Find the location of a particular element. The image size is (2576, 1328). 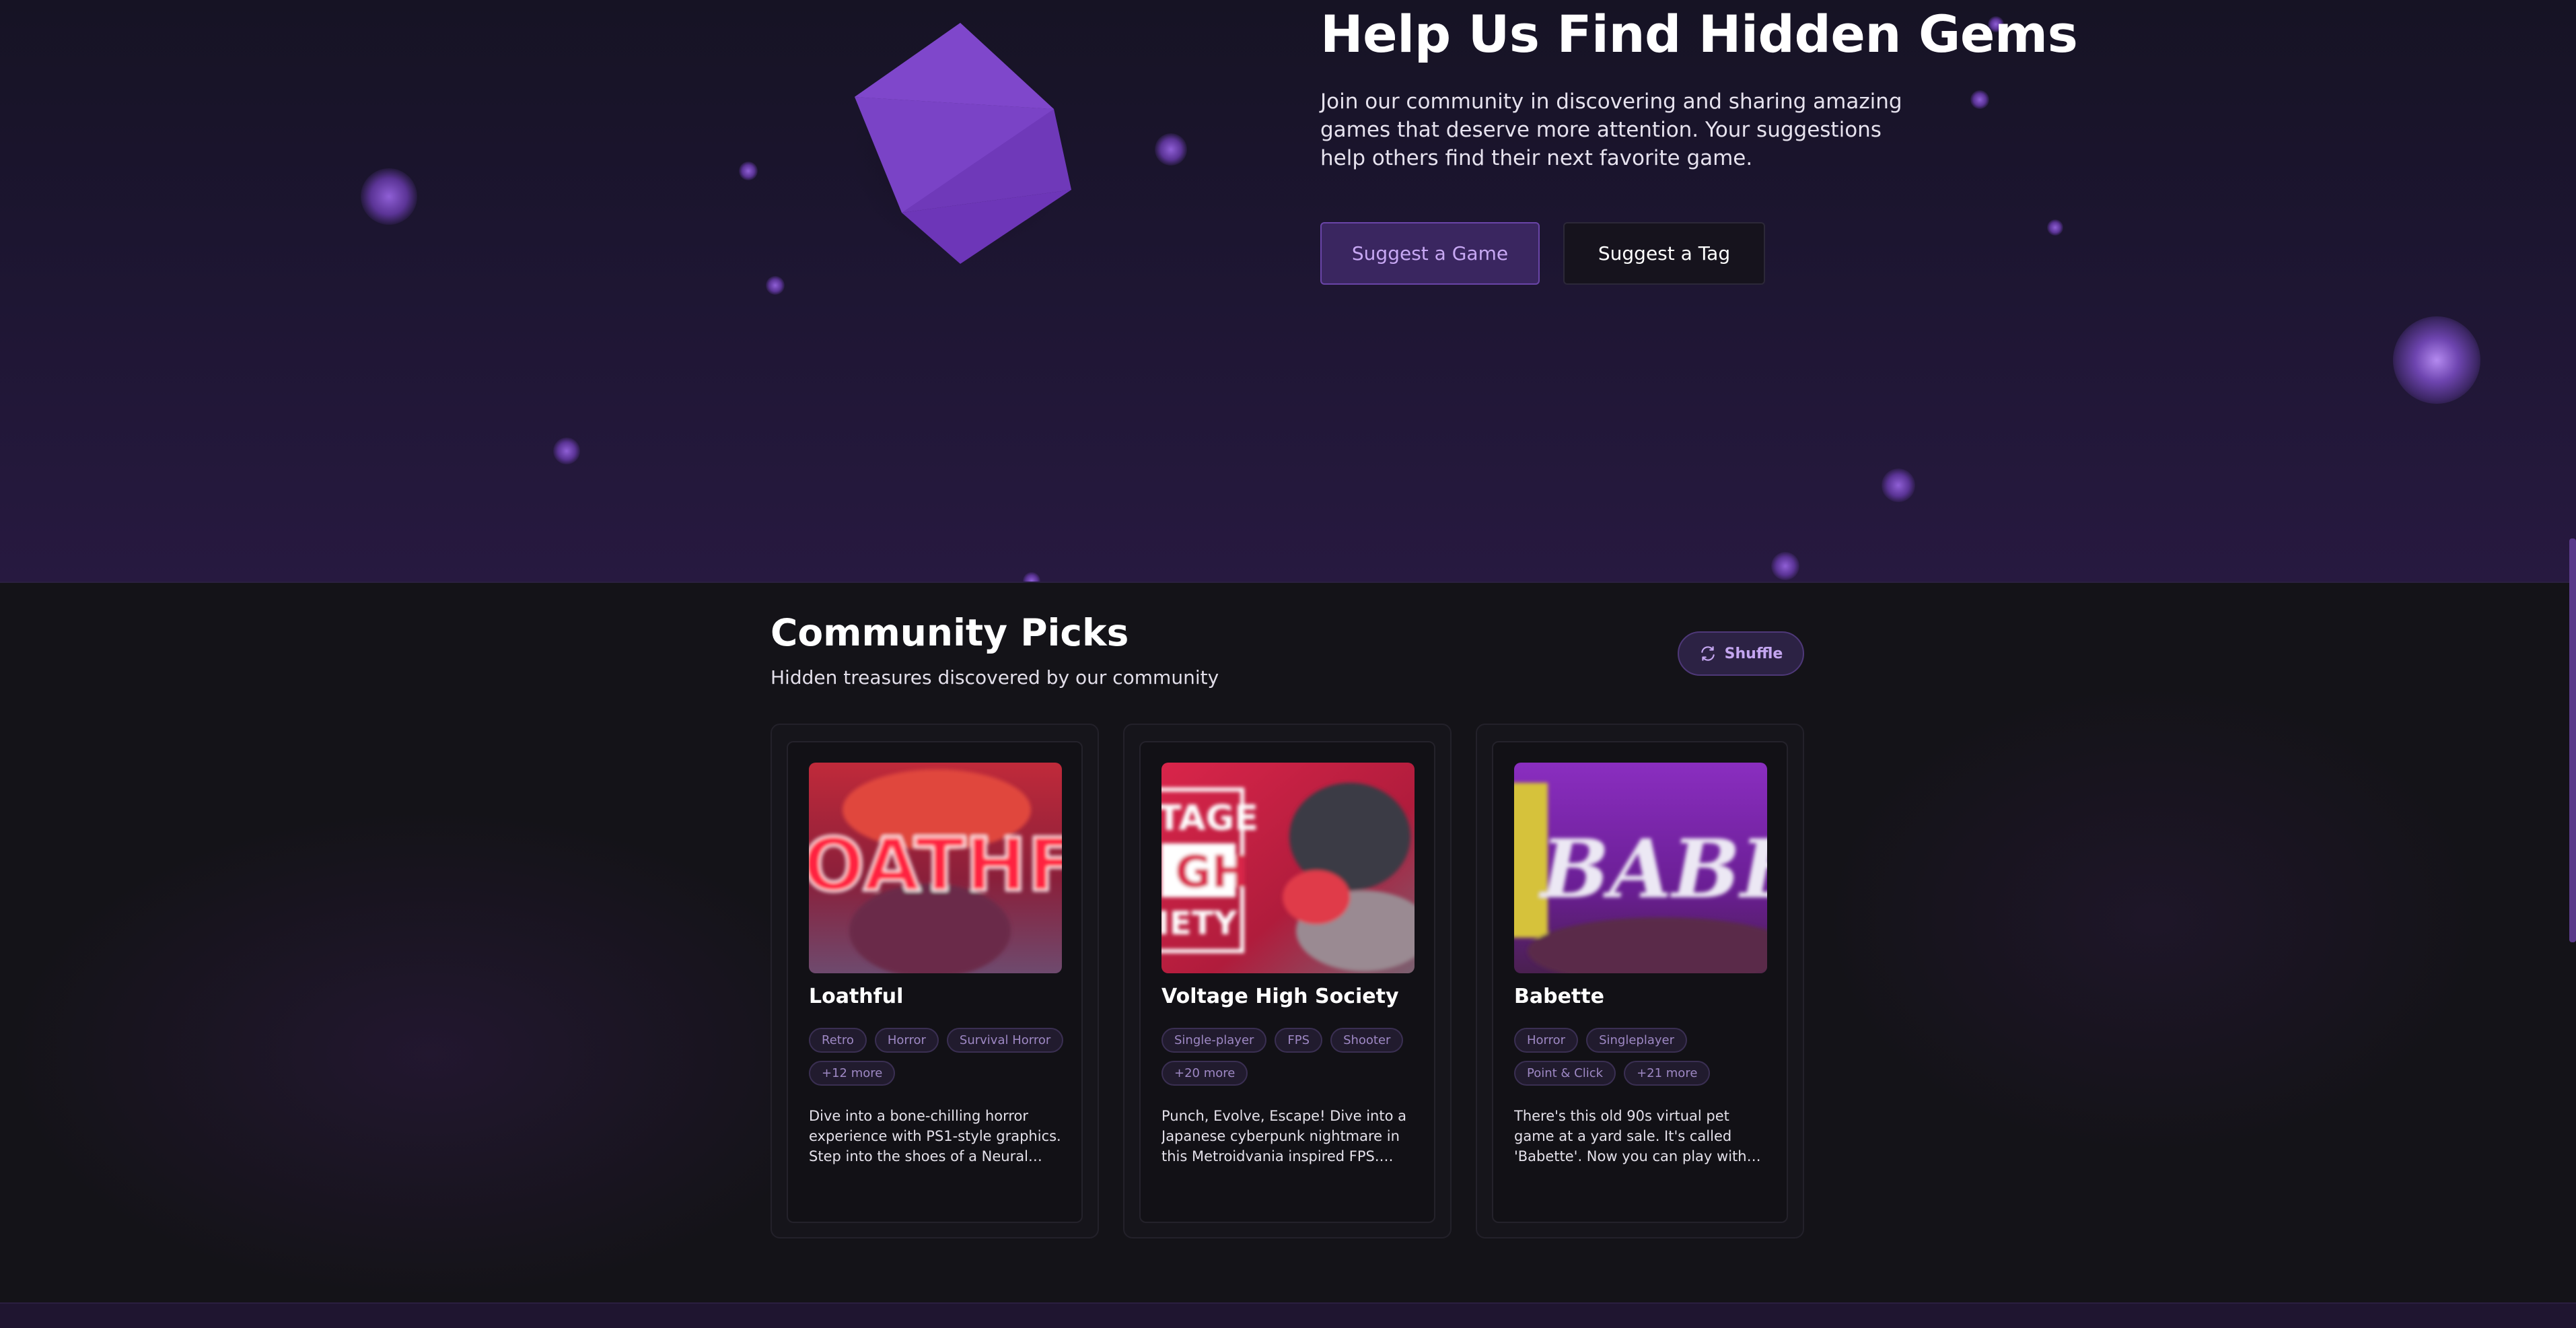

game-thumbnail: OATHFU is located at coordinates (935, 868).